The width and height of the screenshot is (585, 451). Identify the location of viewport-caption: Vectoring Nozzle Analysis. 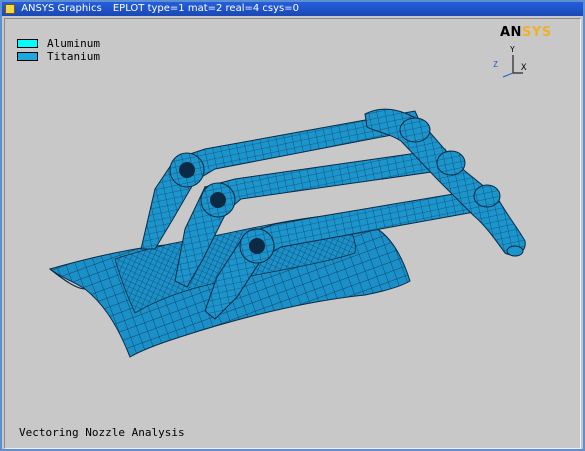
(102, 432).